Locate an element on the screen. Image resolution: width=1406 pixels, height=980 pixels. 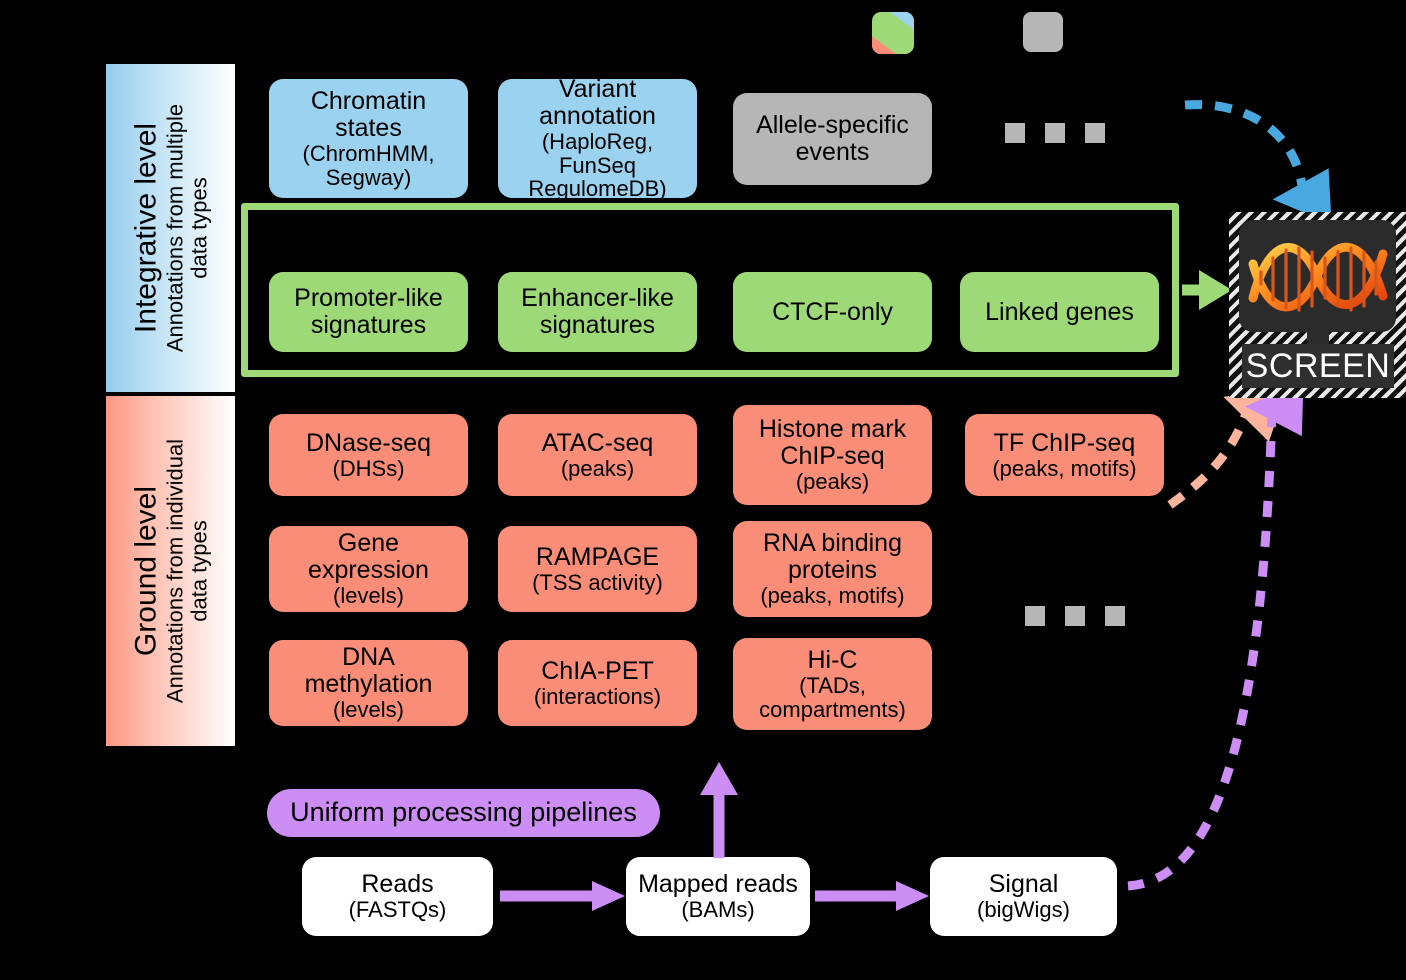
node-reads-line-1: Reads is located at coordinates (397, 884).